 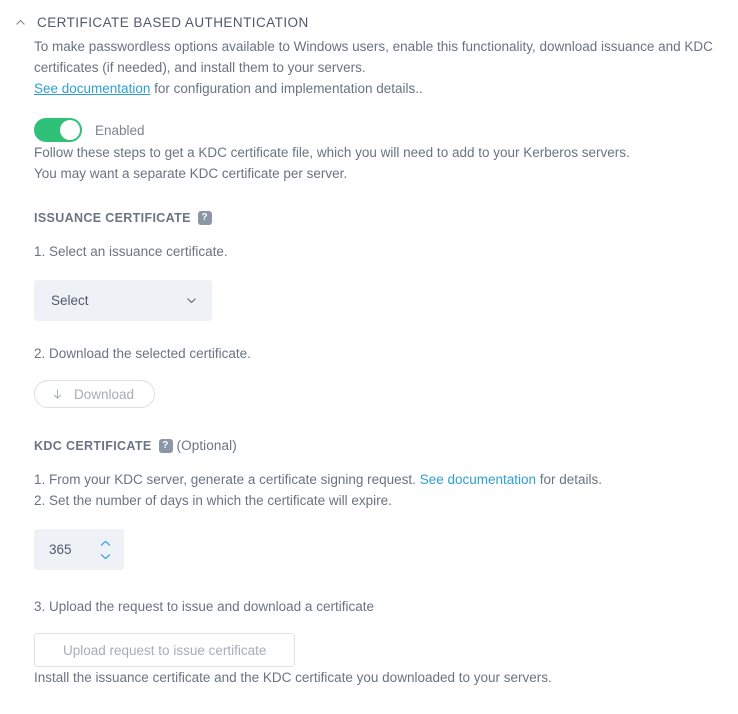 I want to click on download-arrow-icon, so click(x=57, y=394).